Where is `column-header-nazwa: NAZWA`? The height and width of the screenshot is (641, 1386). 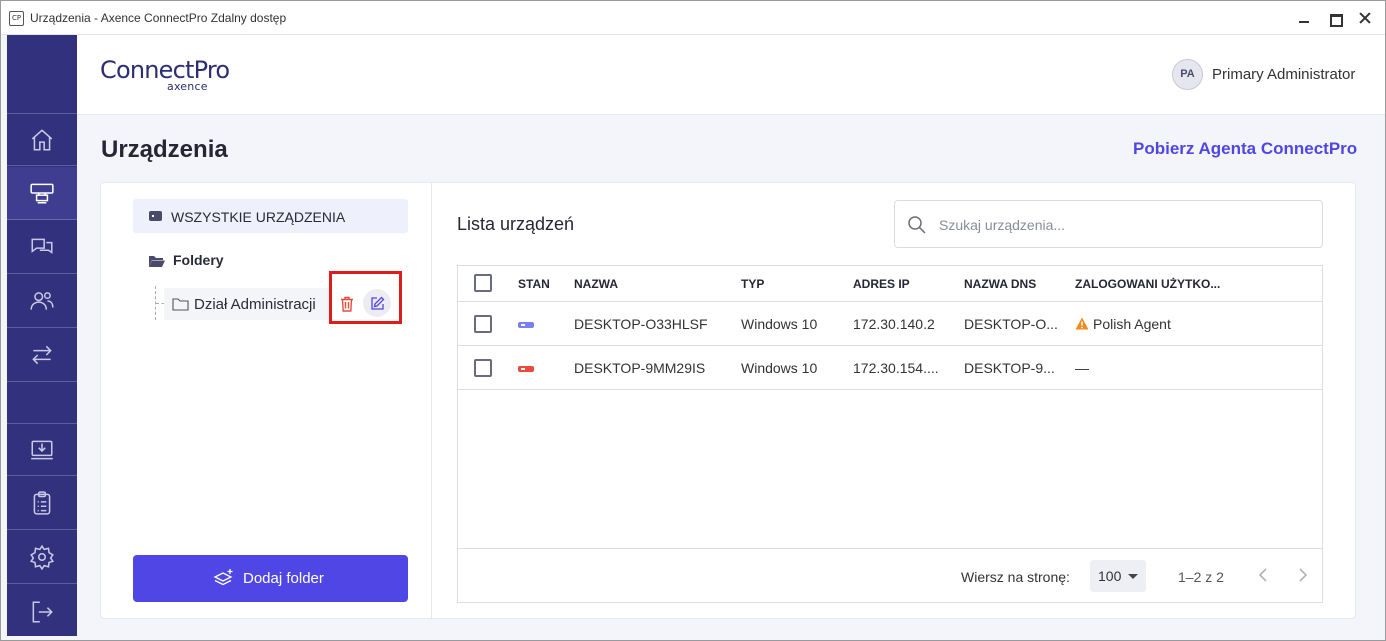
column-header-nazwa: NAZWA is located at coordinates (596, 284).